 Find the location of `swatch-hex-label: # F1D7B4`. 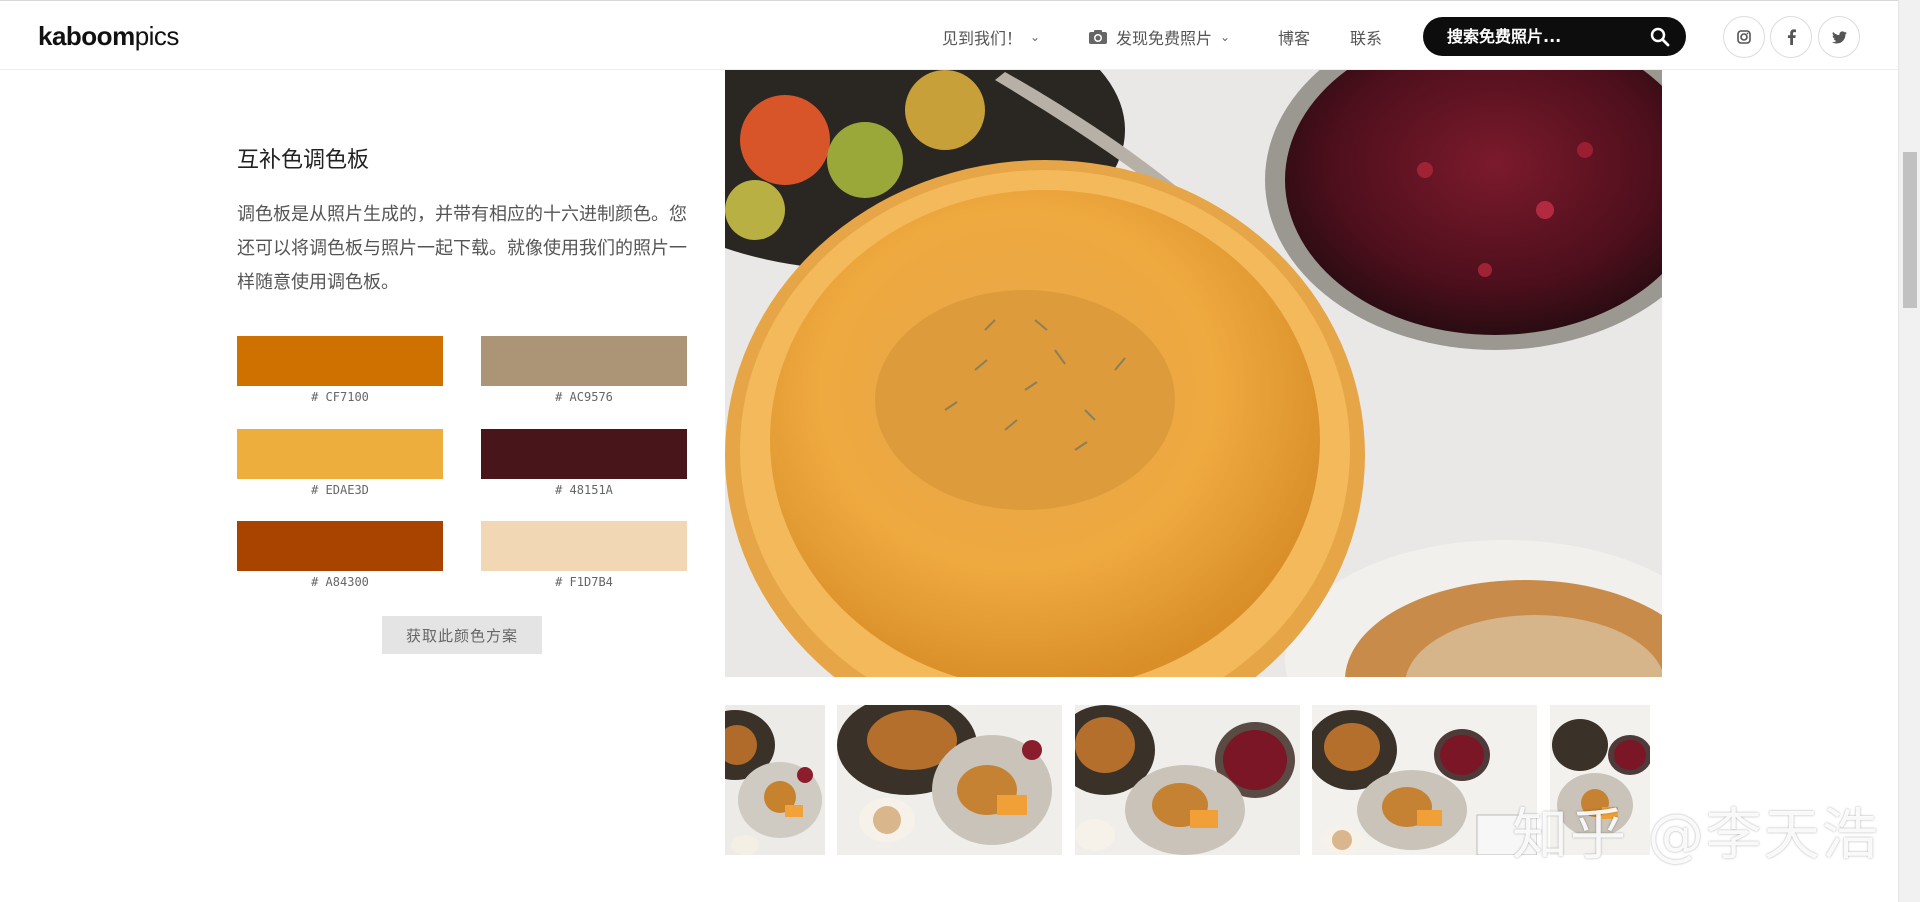

swatch-hex-label: # F1D7B4 is located at coordinates (584, 582).